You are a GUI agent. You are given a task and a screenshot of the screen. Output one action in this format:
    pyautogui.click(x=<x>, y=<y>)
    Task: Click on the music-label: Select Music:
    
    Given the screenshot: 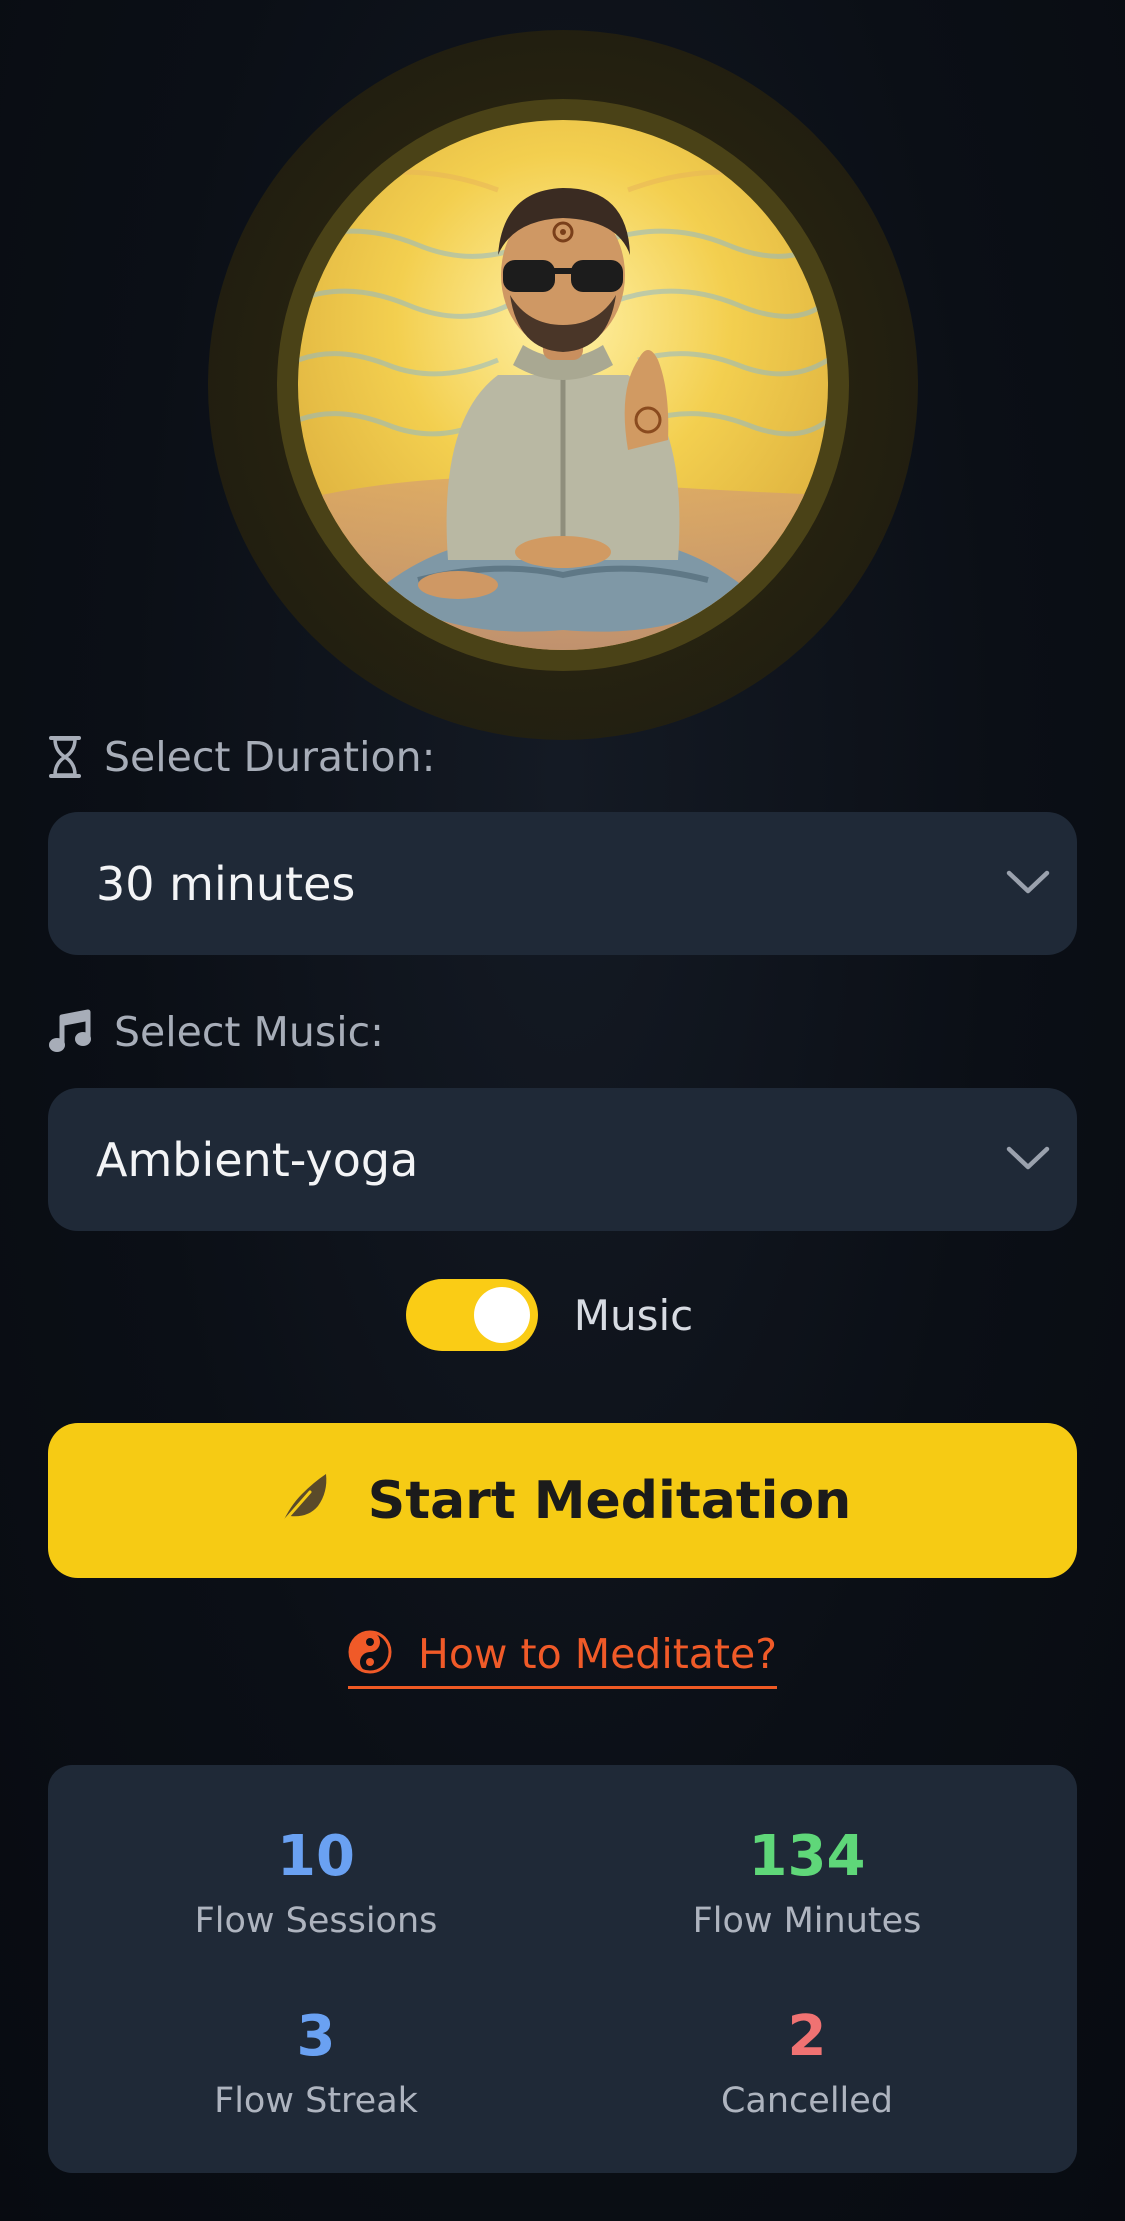 What is the action you would take?
    pyautogui.click(x=216, y=1032)
    